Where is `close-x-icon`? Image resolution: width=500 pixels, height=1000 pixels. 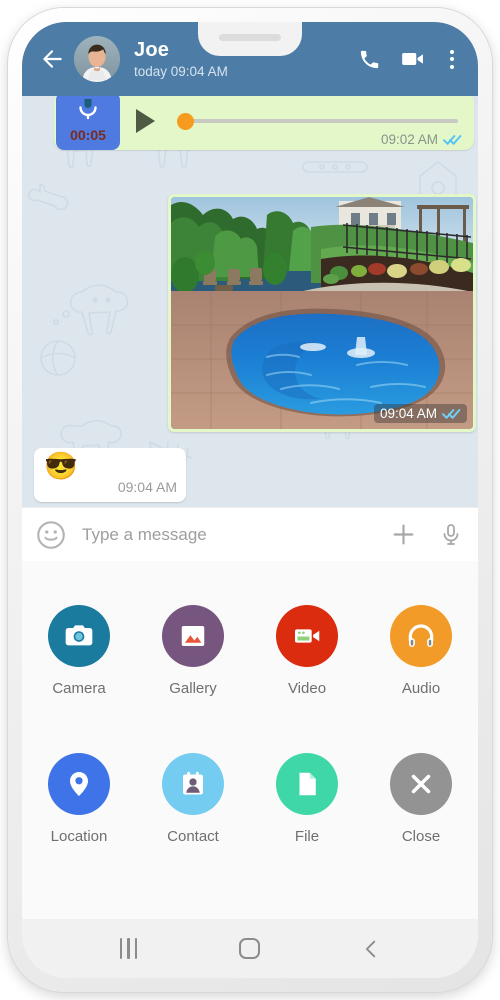 close-x-icon is located at coordinates (421, 784).